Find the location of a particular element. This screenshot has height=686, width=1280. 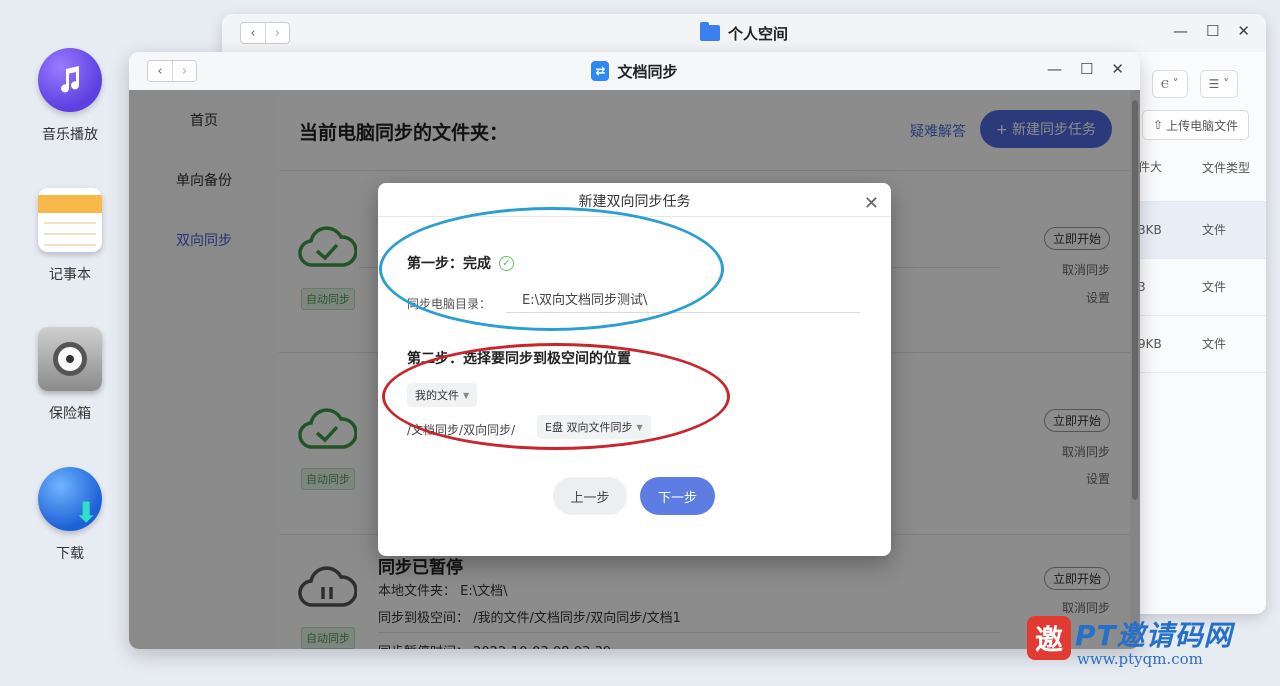

desktop-icon-music: 音乐播放 is located at coordinates (70, 96).